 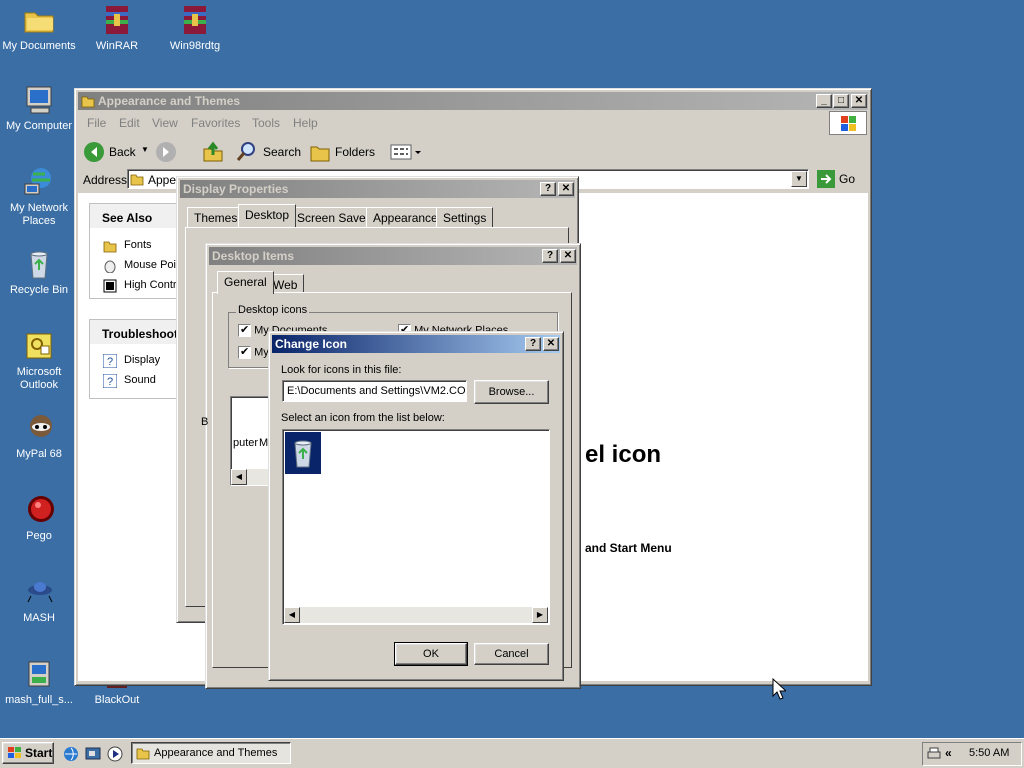 What do you see at coordinates (142, 360) in the screenshot?
I see `troubleshoot-display-link: Display` at bounding box center [142, 360].